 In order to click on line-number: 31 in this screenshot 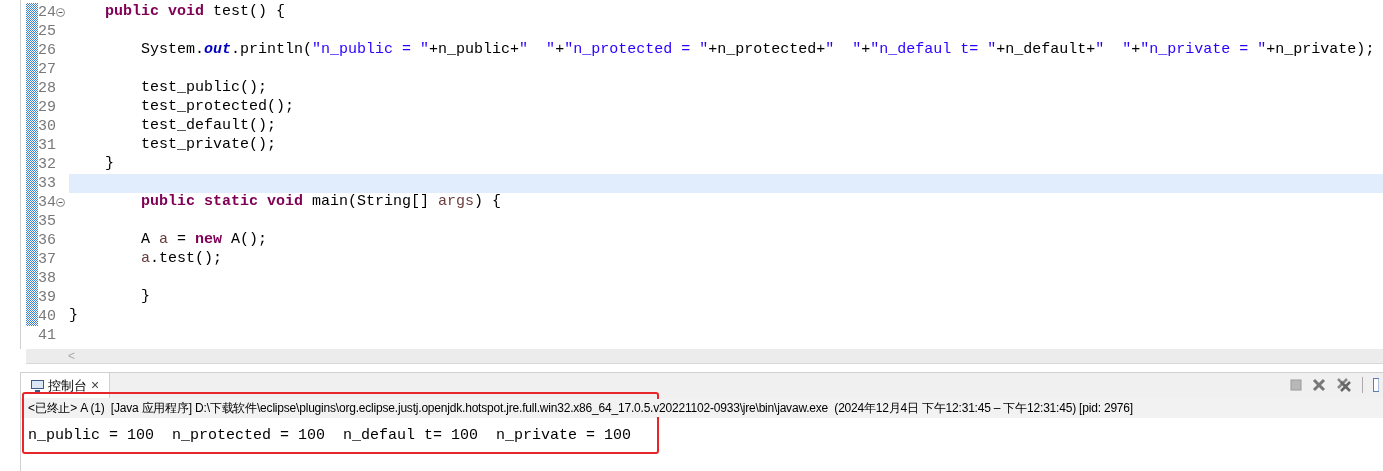, I will do `click(47, 145)`.